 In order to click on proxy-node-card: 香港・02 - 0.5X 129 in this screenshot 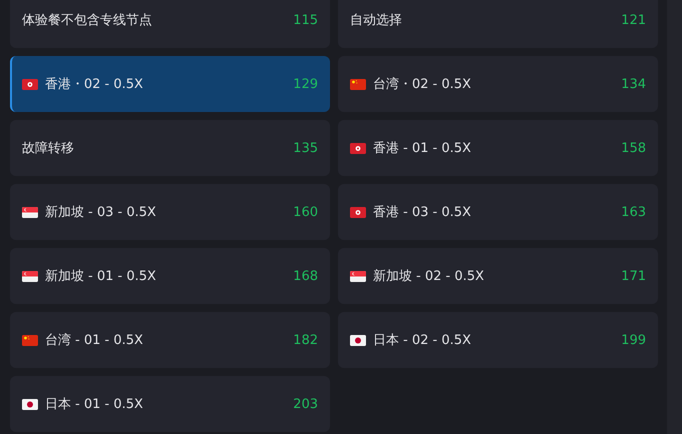, I will do `click(170, 84)`.